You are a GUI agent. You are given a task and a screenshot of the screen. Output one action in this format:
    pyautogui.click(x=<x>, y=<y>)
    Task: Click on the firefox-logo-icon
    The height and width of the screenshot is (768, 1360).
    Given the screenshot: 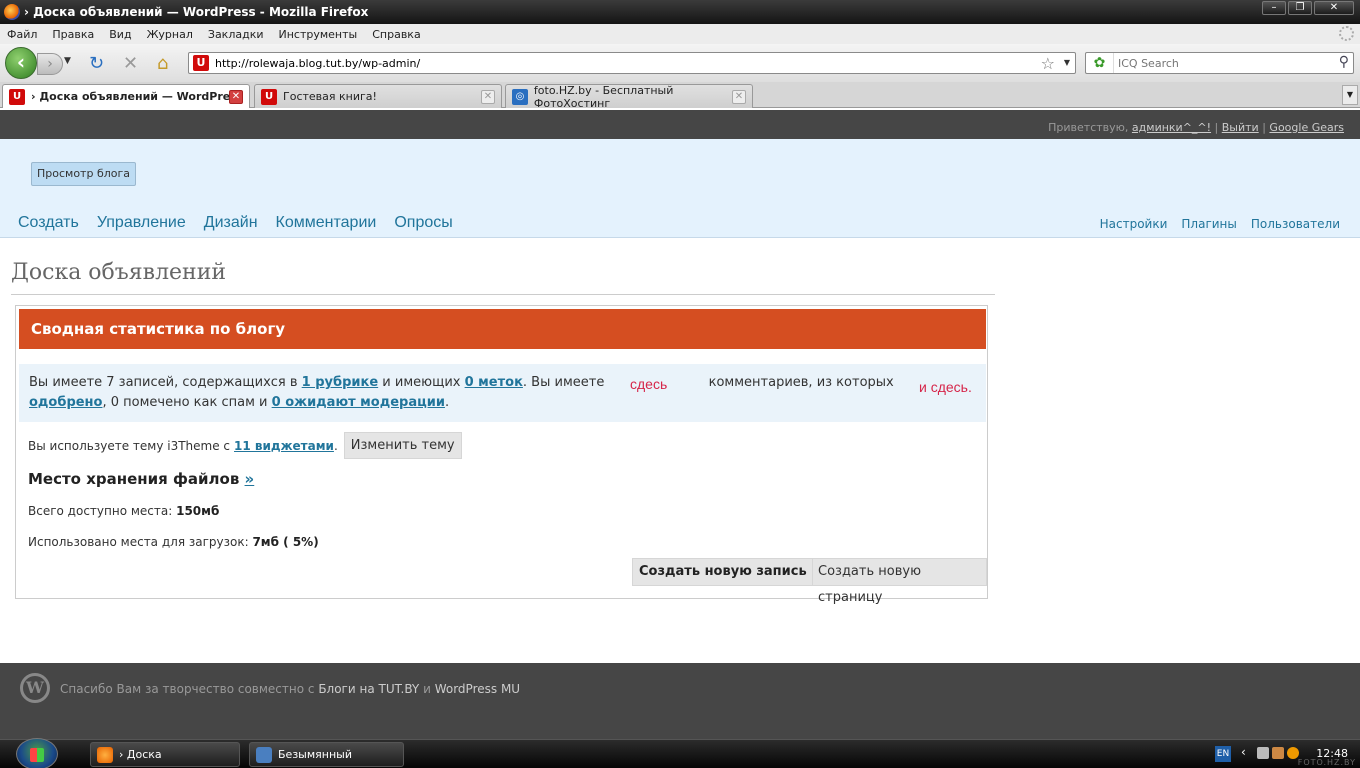 What is the action you would take?
    pyautogui.click(x=12, y=12)
    